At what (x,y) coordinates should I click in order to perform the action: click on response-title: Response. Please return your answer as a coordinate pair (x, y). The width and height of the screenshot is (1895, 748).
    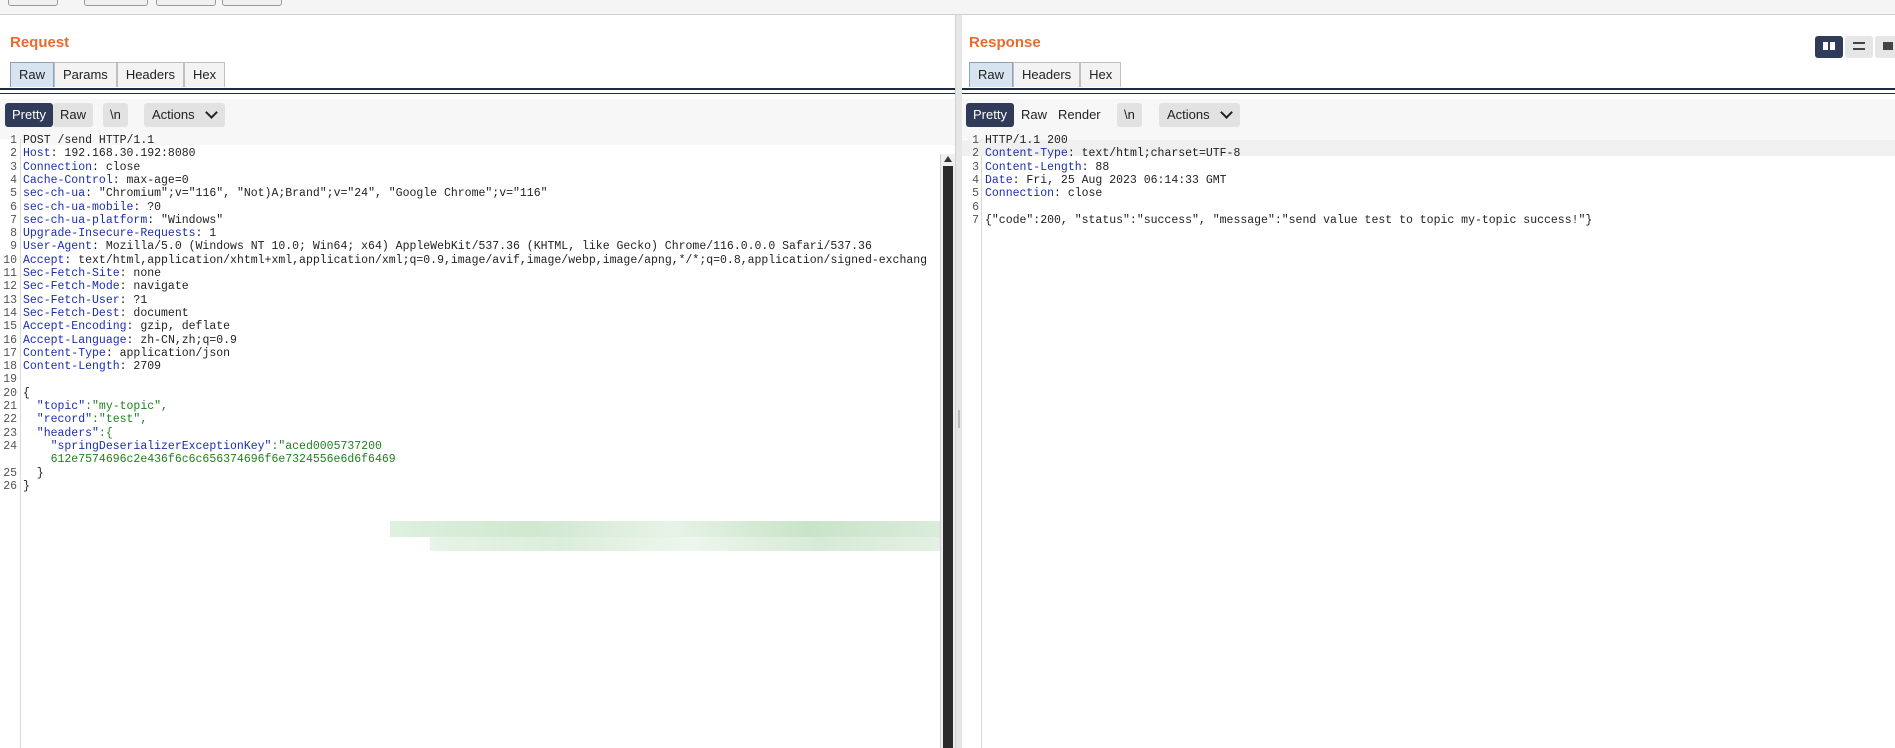
    Looking at the image, I should click on (1005, 42).